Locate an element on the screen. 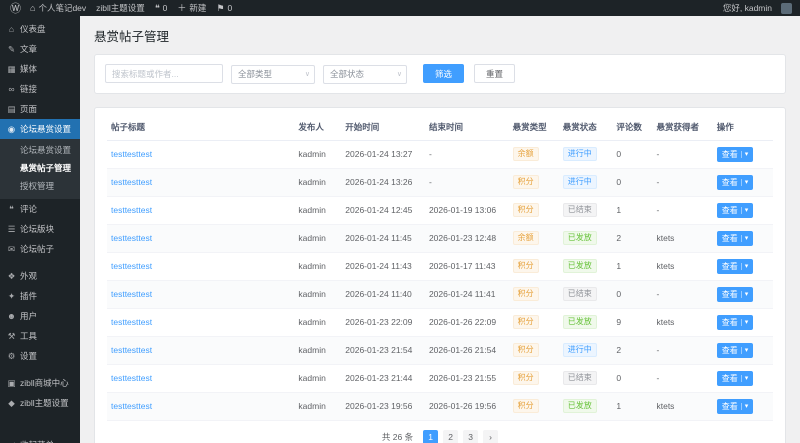  winner-cell: - is located at coordinates (682, 182).